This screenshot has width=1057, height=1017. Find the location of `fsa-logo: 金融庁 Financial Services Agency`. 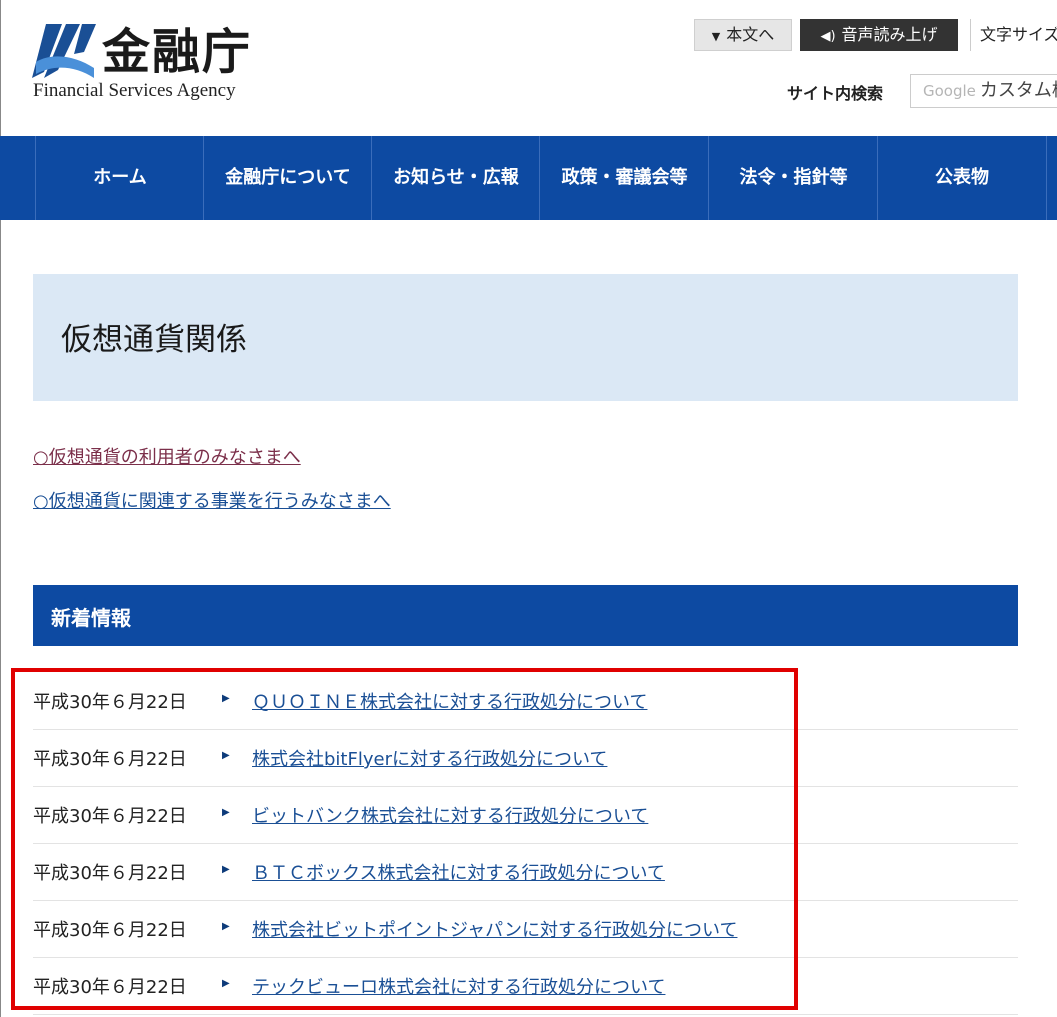

fsa-logo: 金融庁 Financial Services Agency is located at coordinates (152, 63).